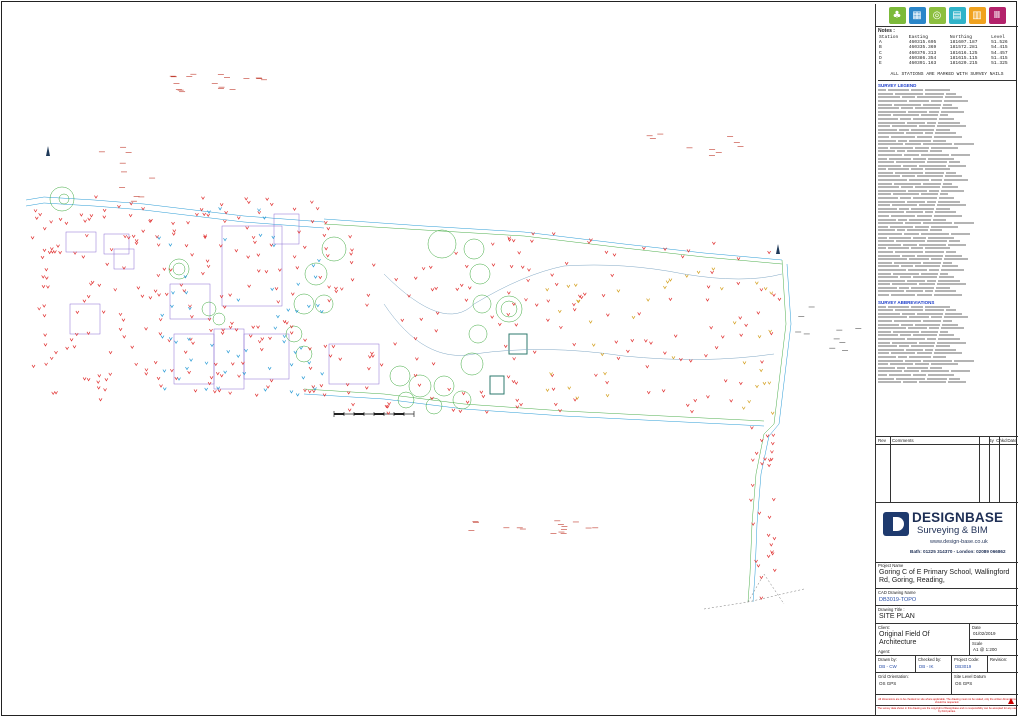  Describe the element at coordinates (906, 302) in the screenshot. I see `survey-abbreviations-heading: SURVEY ABBREVIATIONS` at that location.